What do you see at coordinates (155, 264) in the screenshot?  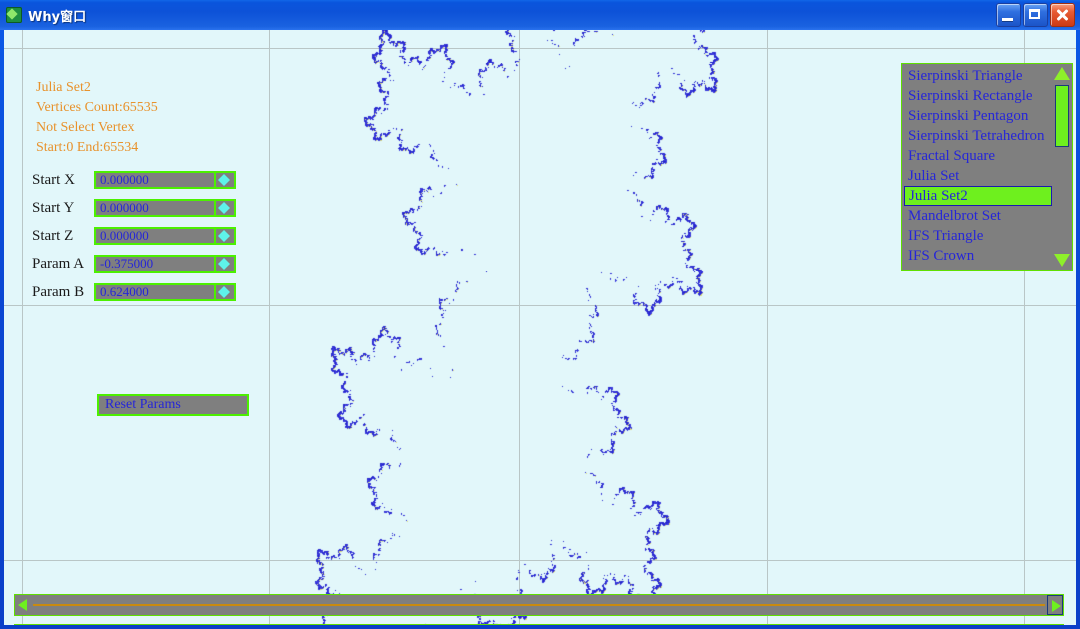 I see `param-input-param-a: -0.375000` at bounding box center [155, 264].